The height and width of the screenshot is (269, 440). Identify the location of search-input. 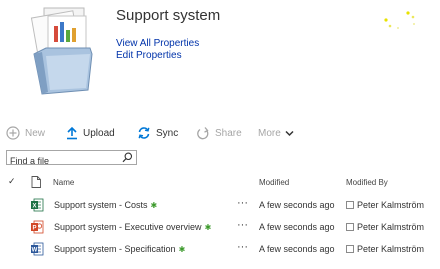
(63, 161).